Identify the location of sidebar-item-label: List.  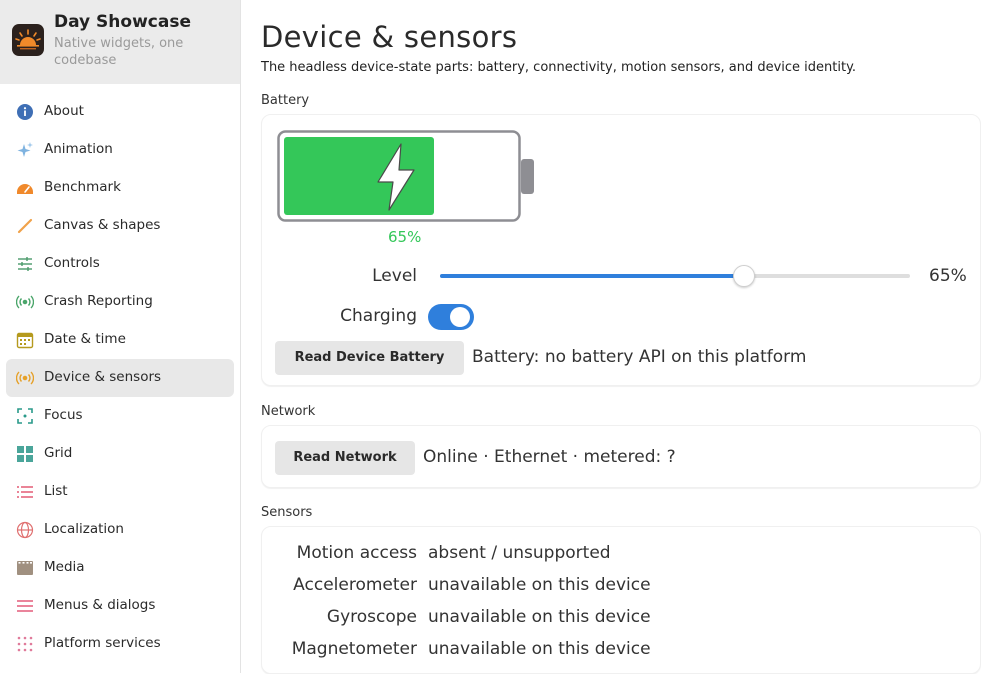
(56, 491).